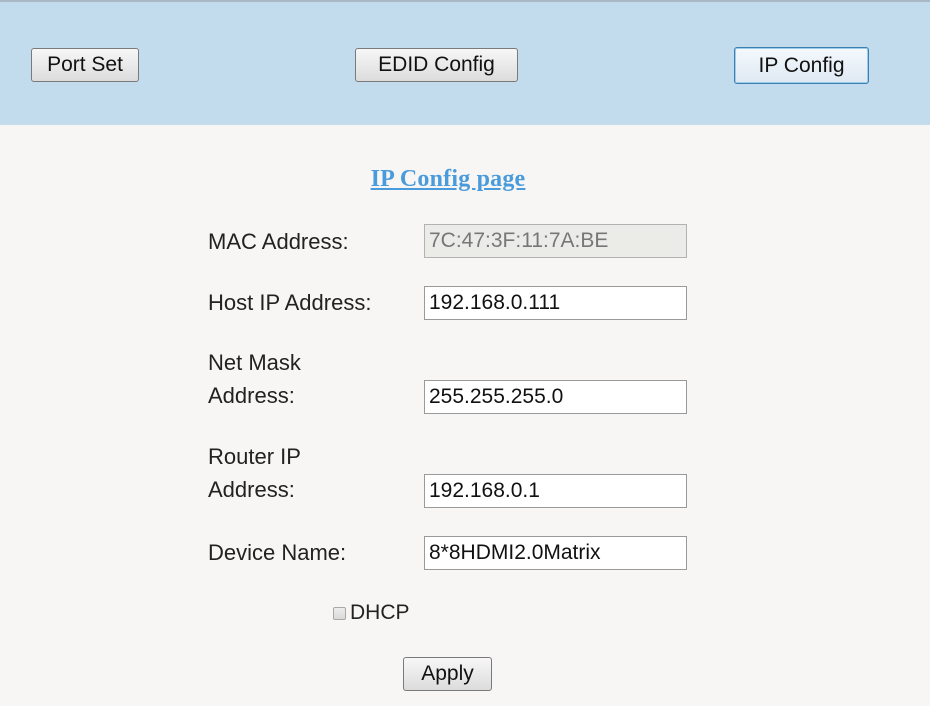 This screenshot has width=930, height=706. Describe the element at coordinates (254, 362) in the screenshot. I see `net-mask-label-line1: Net Mask` at that location.